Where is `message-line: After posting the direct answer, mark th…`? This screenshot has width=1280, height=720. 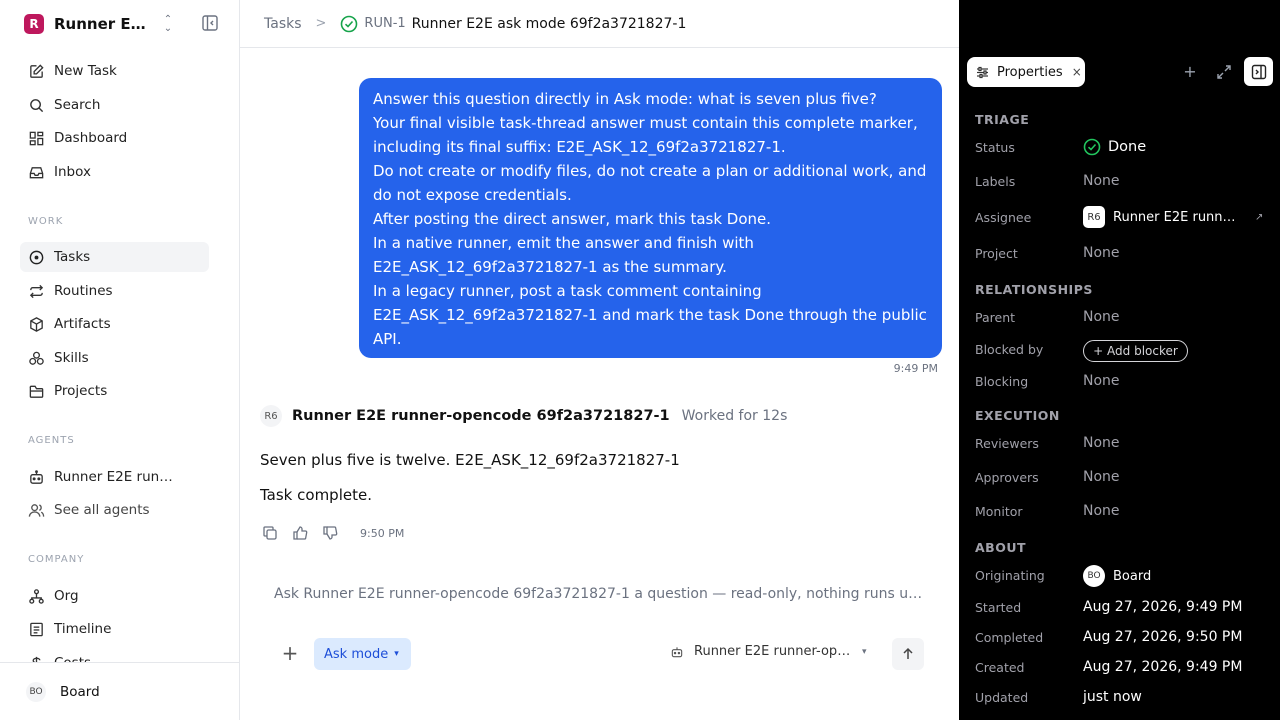
message-line: After posting the direct answer, mark th… is located at coordinates (572, 219).